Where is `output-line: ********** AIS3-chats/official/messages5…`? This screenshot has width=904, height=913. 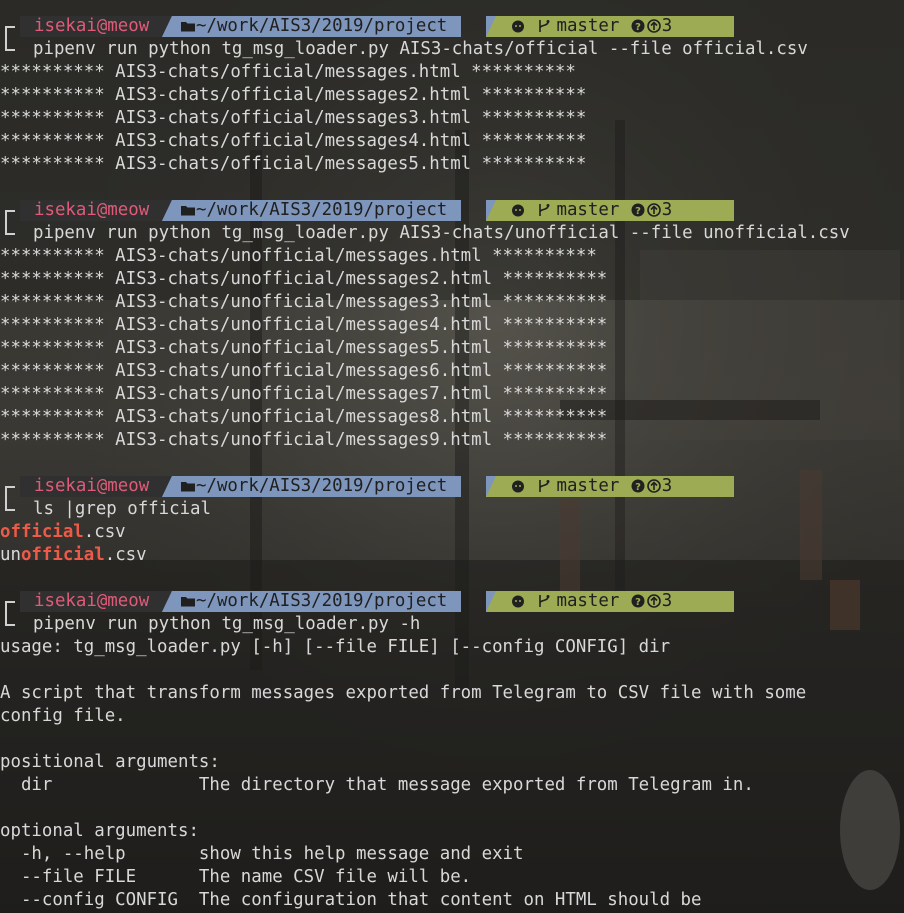 output-line: ********** AIS3-chats/official/messages5… is located at coordinates (293, 164).